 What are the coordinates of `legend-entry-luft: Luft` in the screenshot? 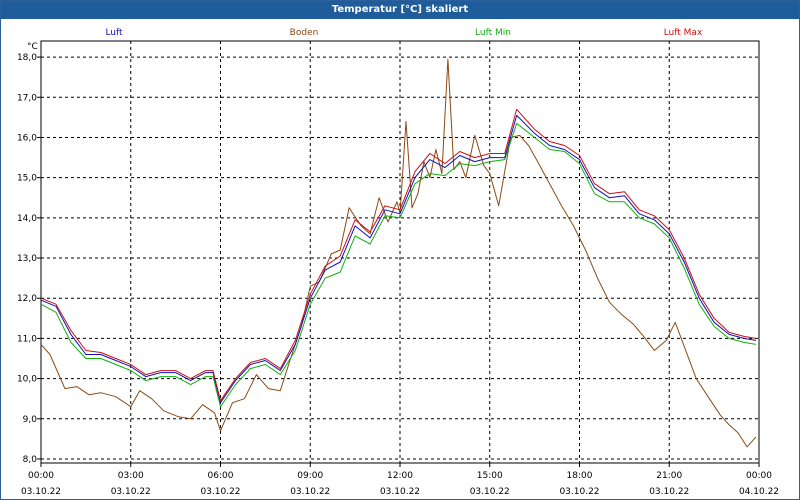 It's located at (114, 33).